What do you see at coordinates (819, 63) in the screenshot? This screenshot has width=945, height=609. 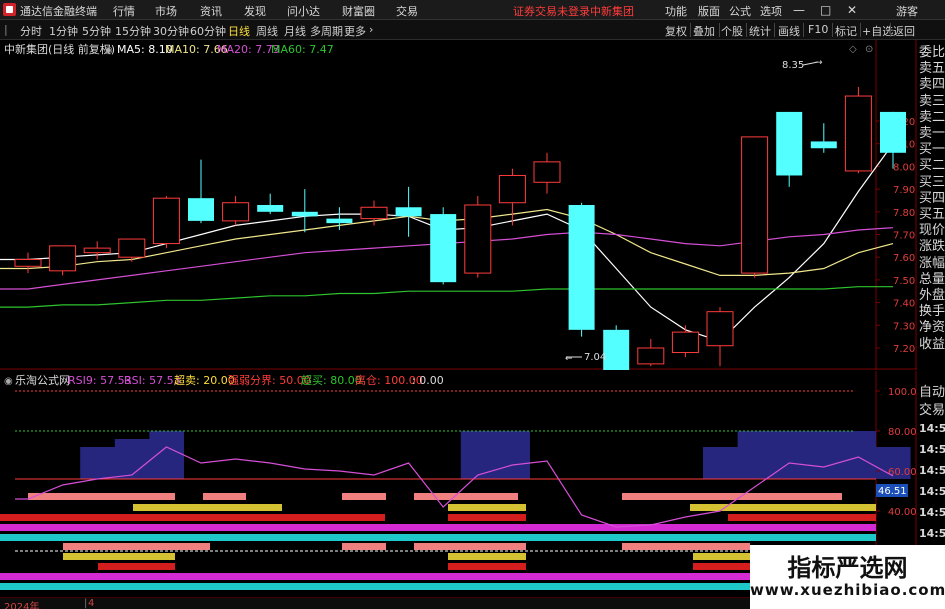 I see `high-pointer-arrow-icon: →` at bounding box center [819, 63].